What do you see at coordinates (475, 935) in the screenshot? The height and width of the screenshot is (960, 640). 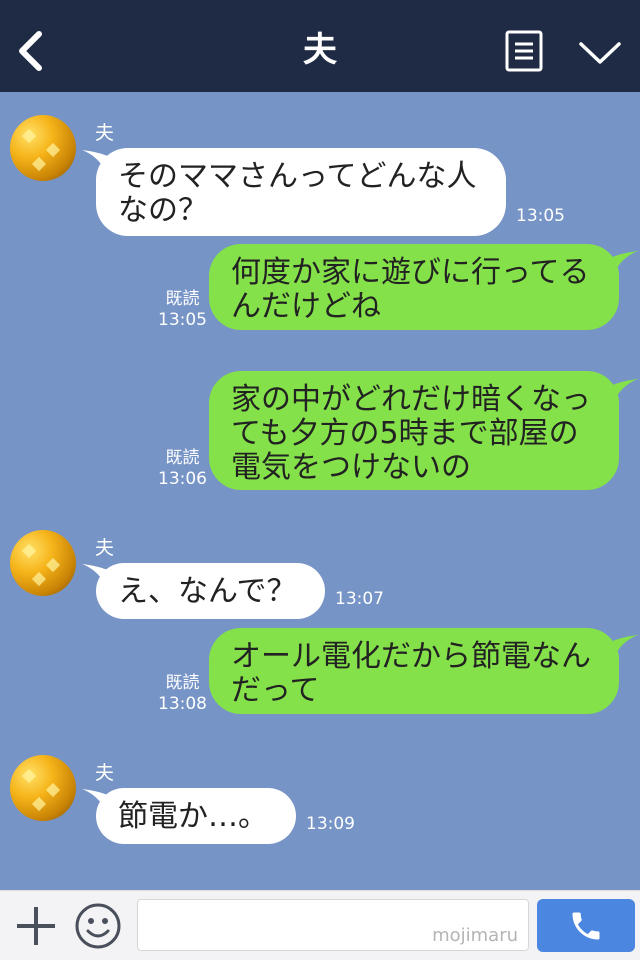 I see `watermark: mojimaru` at bounding box center [475, 935].